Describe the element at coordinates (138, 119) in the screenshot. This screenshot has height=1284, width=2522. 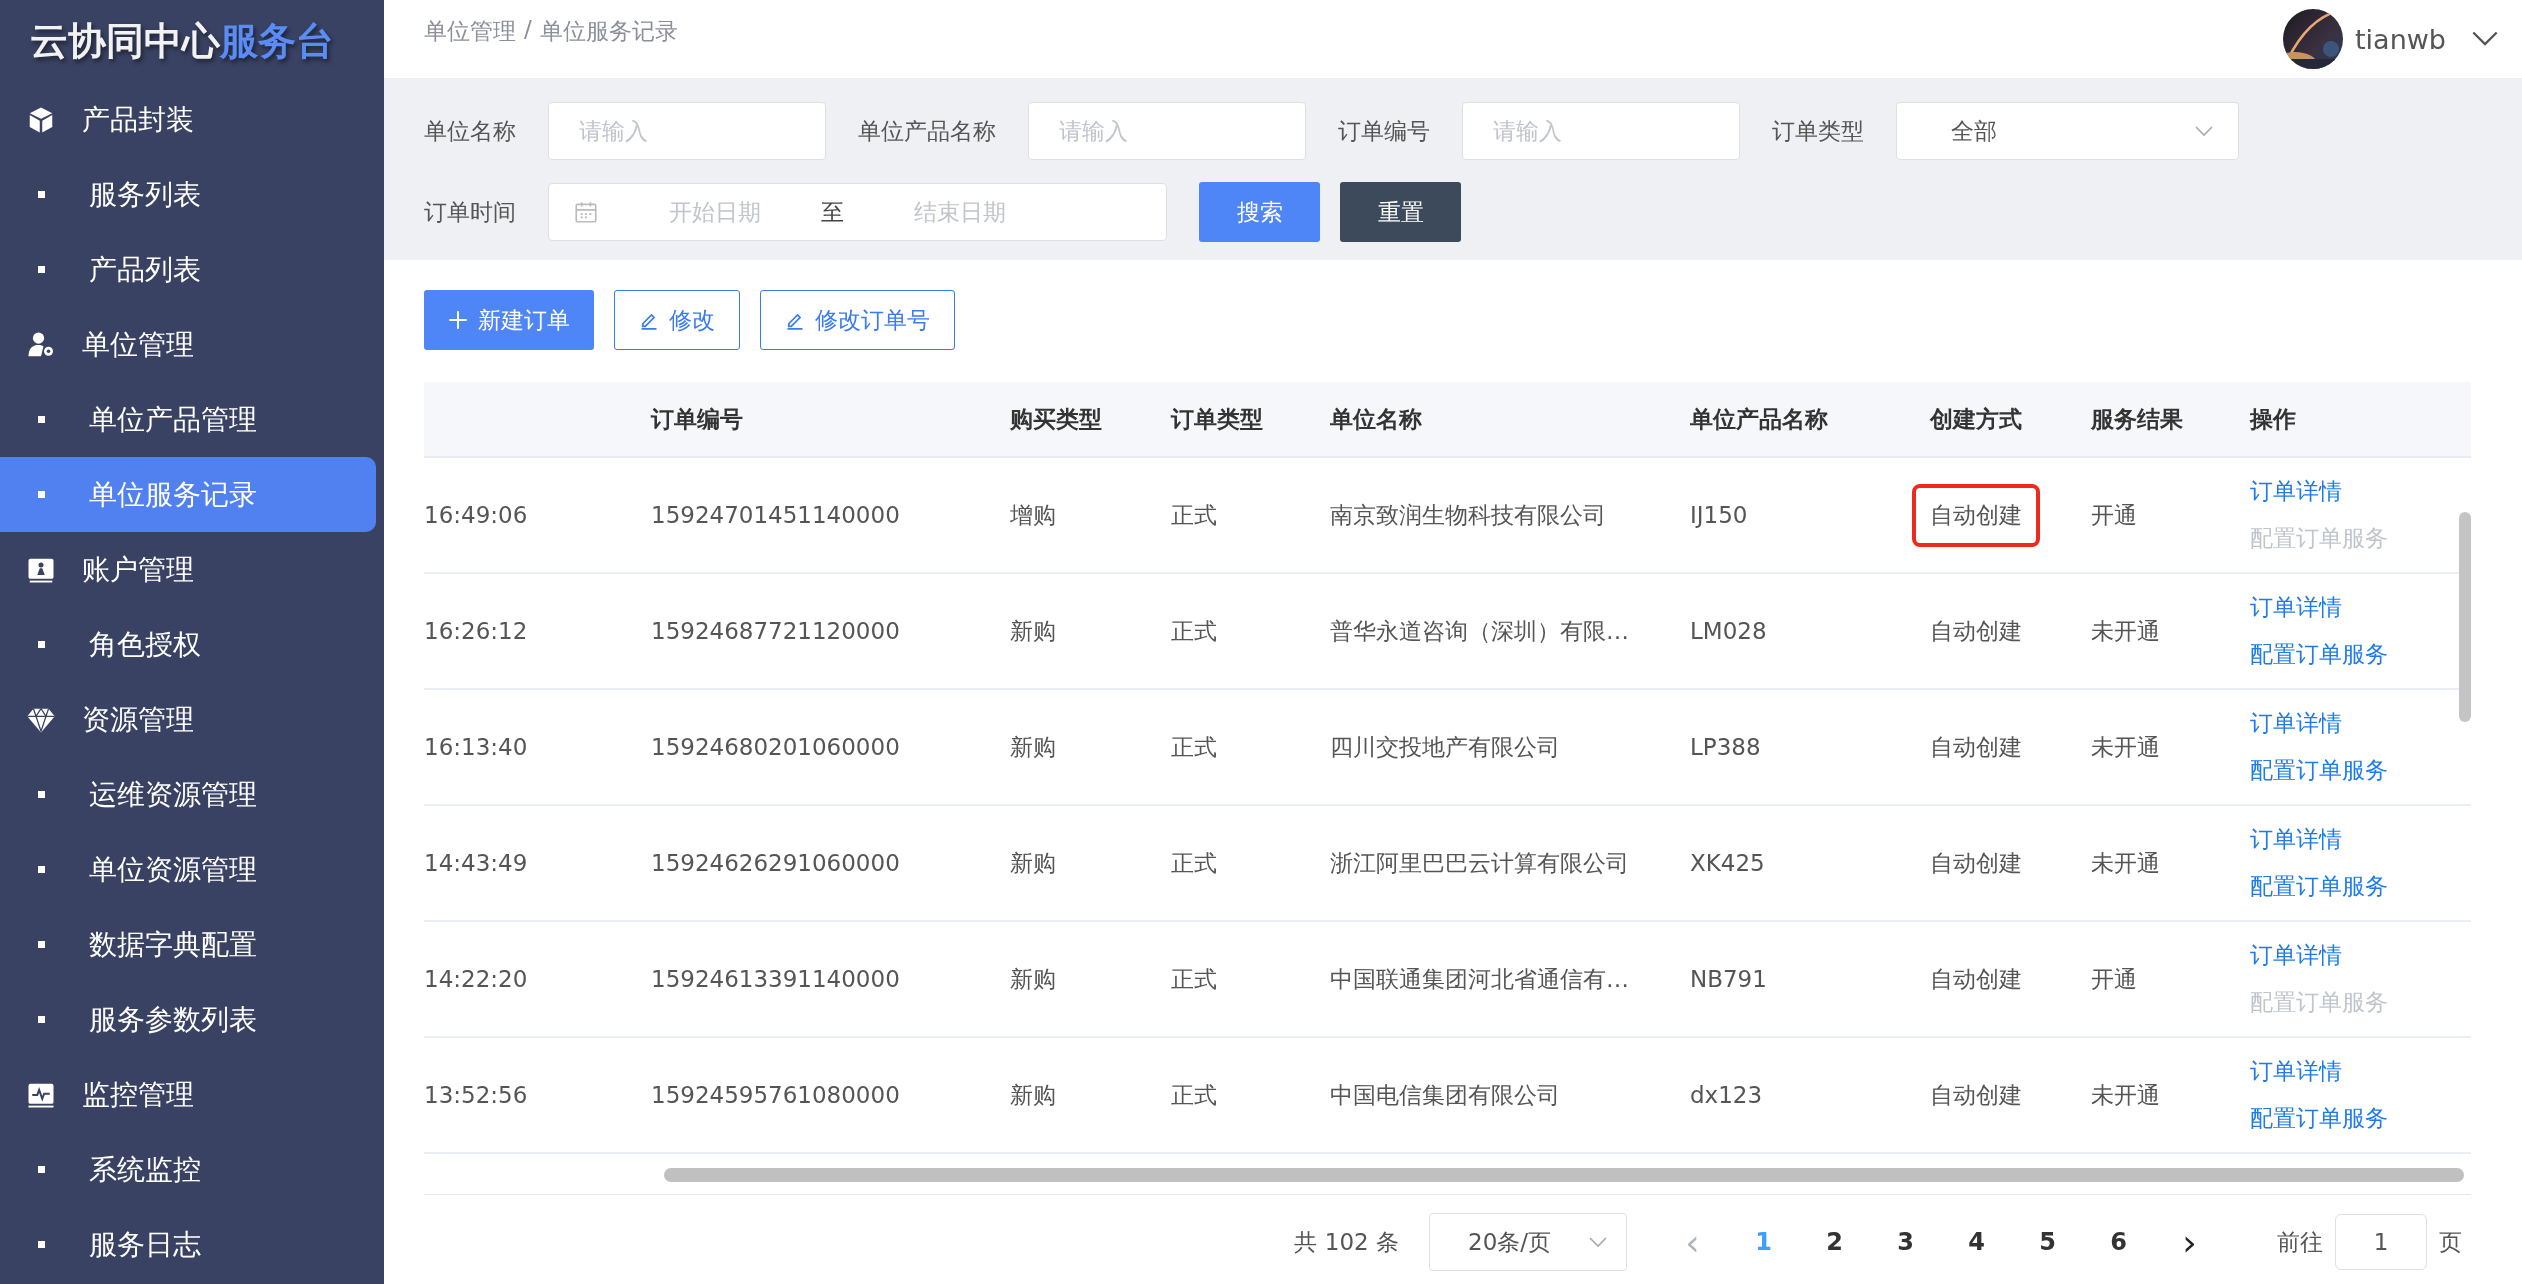
I see `menu-group-label: 产品封装` at that location.